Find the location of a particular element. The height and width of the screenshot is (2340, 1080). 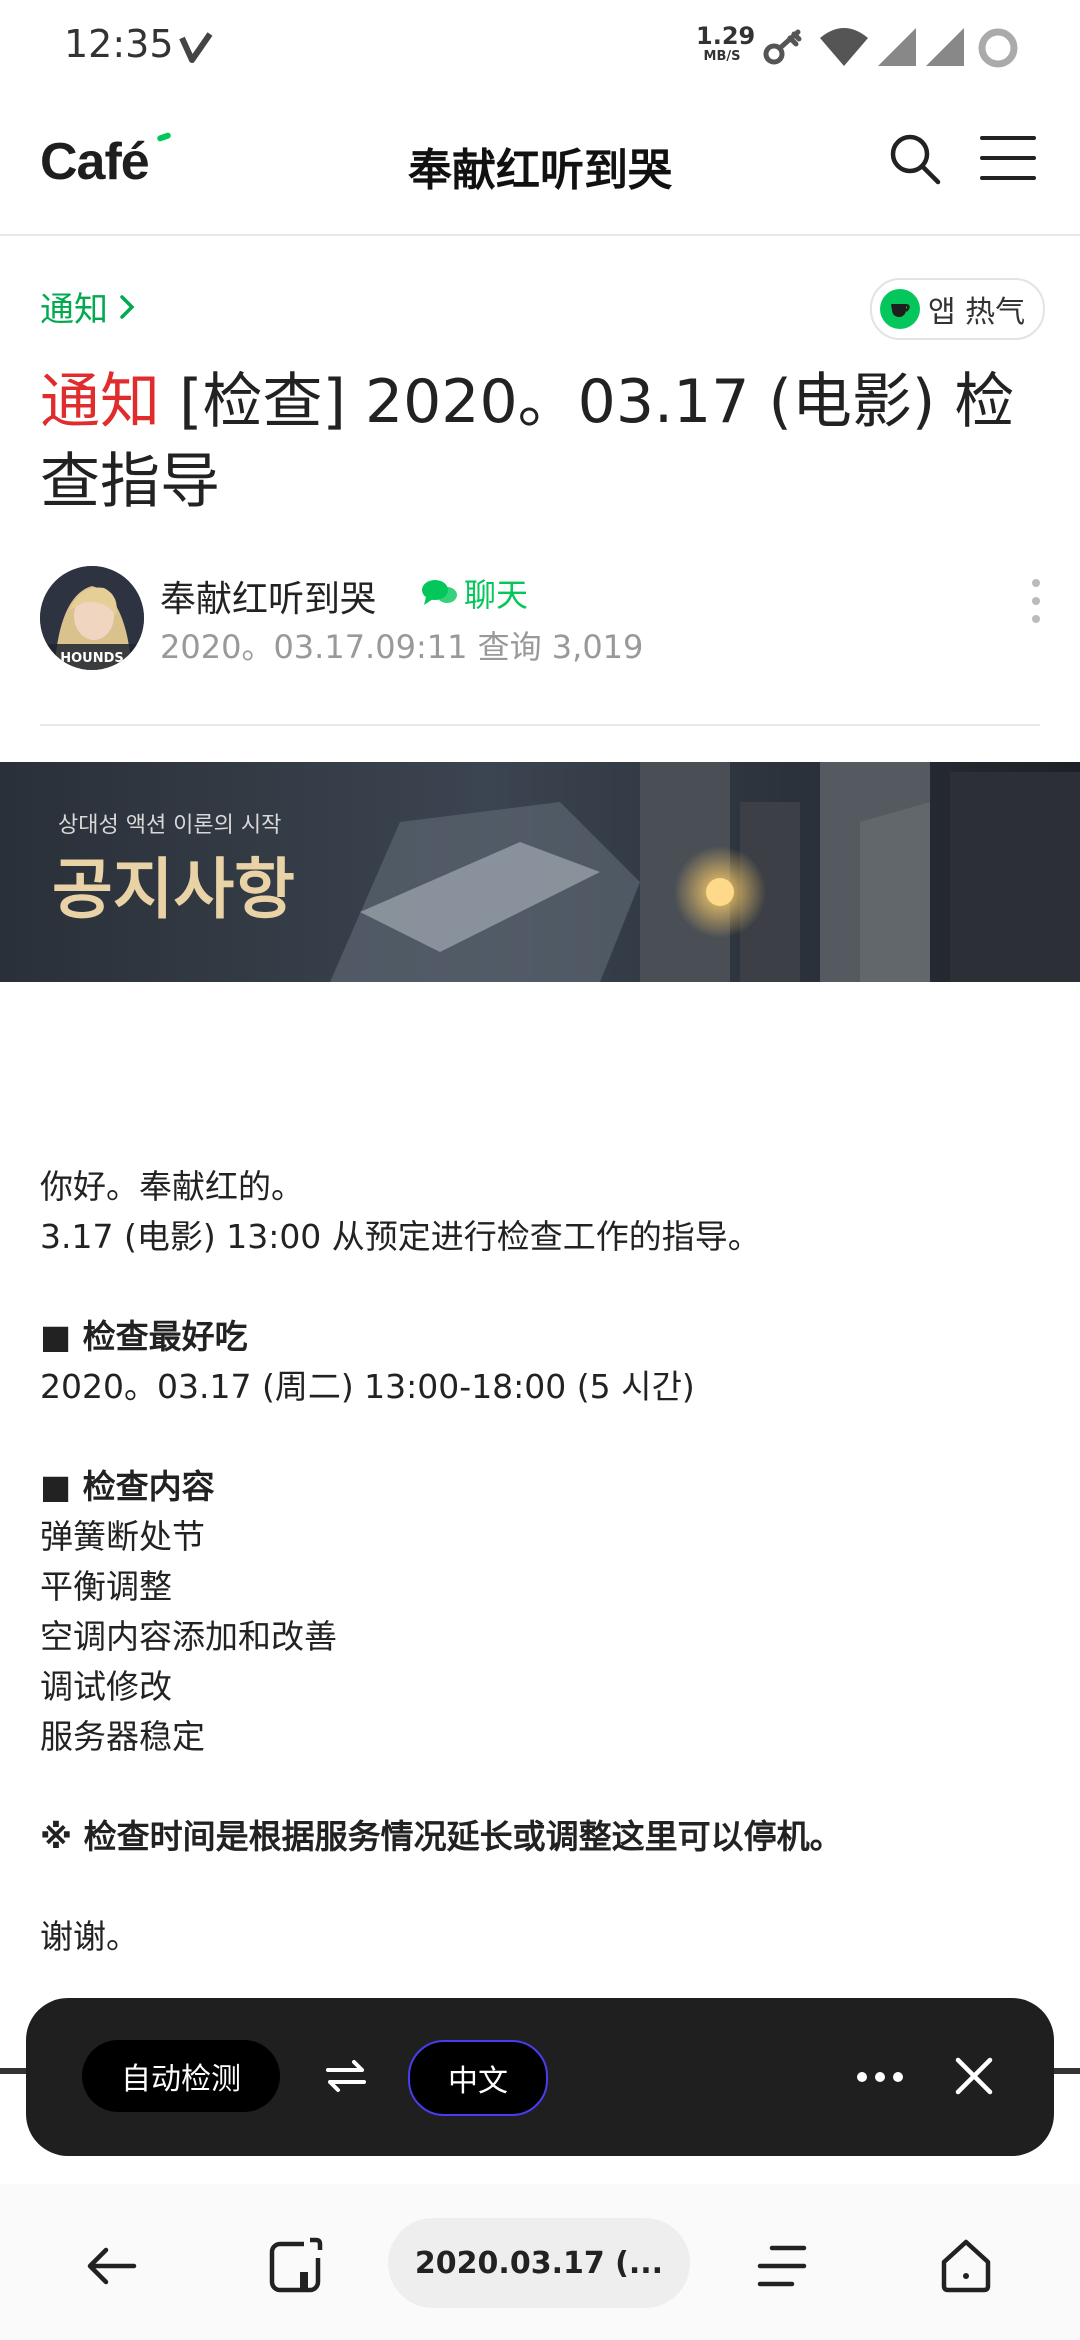

body-line: 弹簧断处节 is located at coordinates (122, 1536).